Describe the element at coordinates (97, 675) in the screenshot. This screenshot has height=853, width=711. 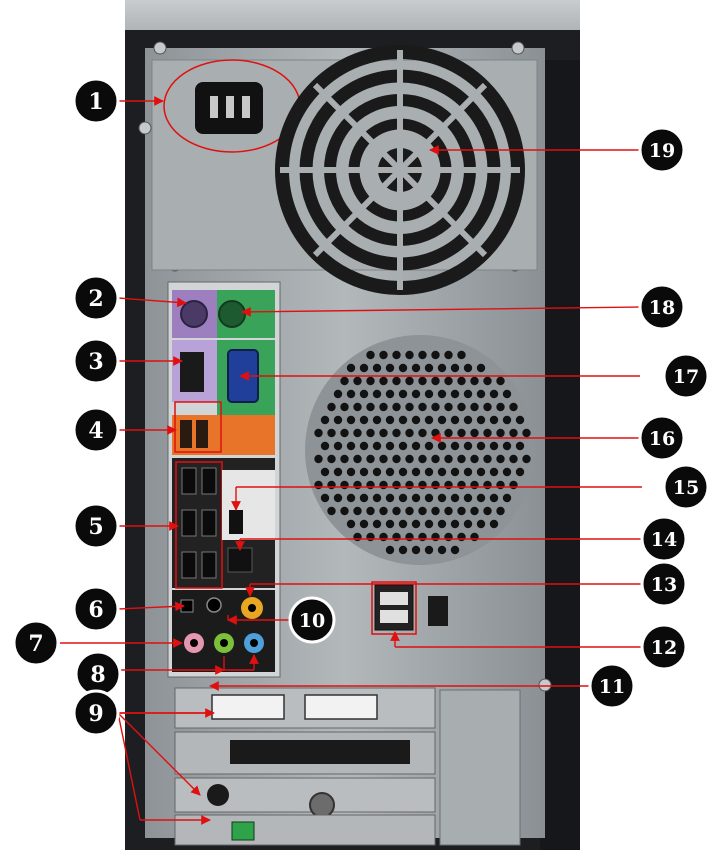
I see `callout-8-label: 8` at that location.